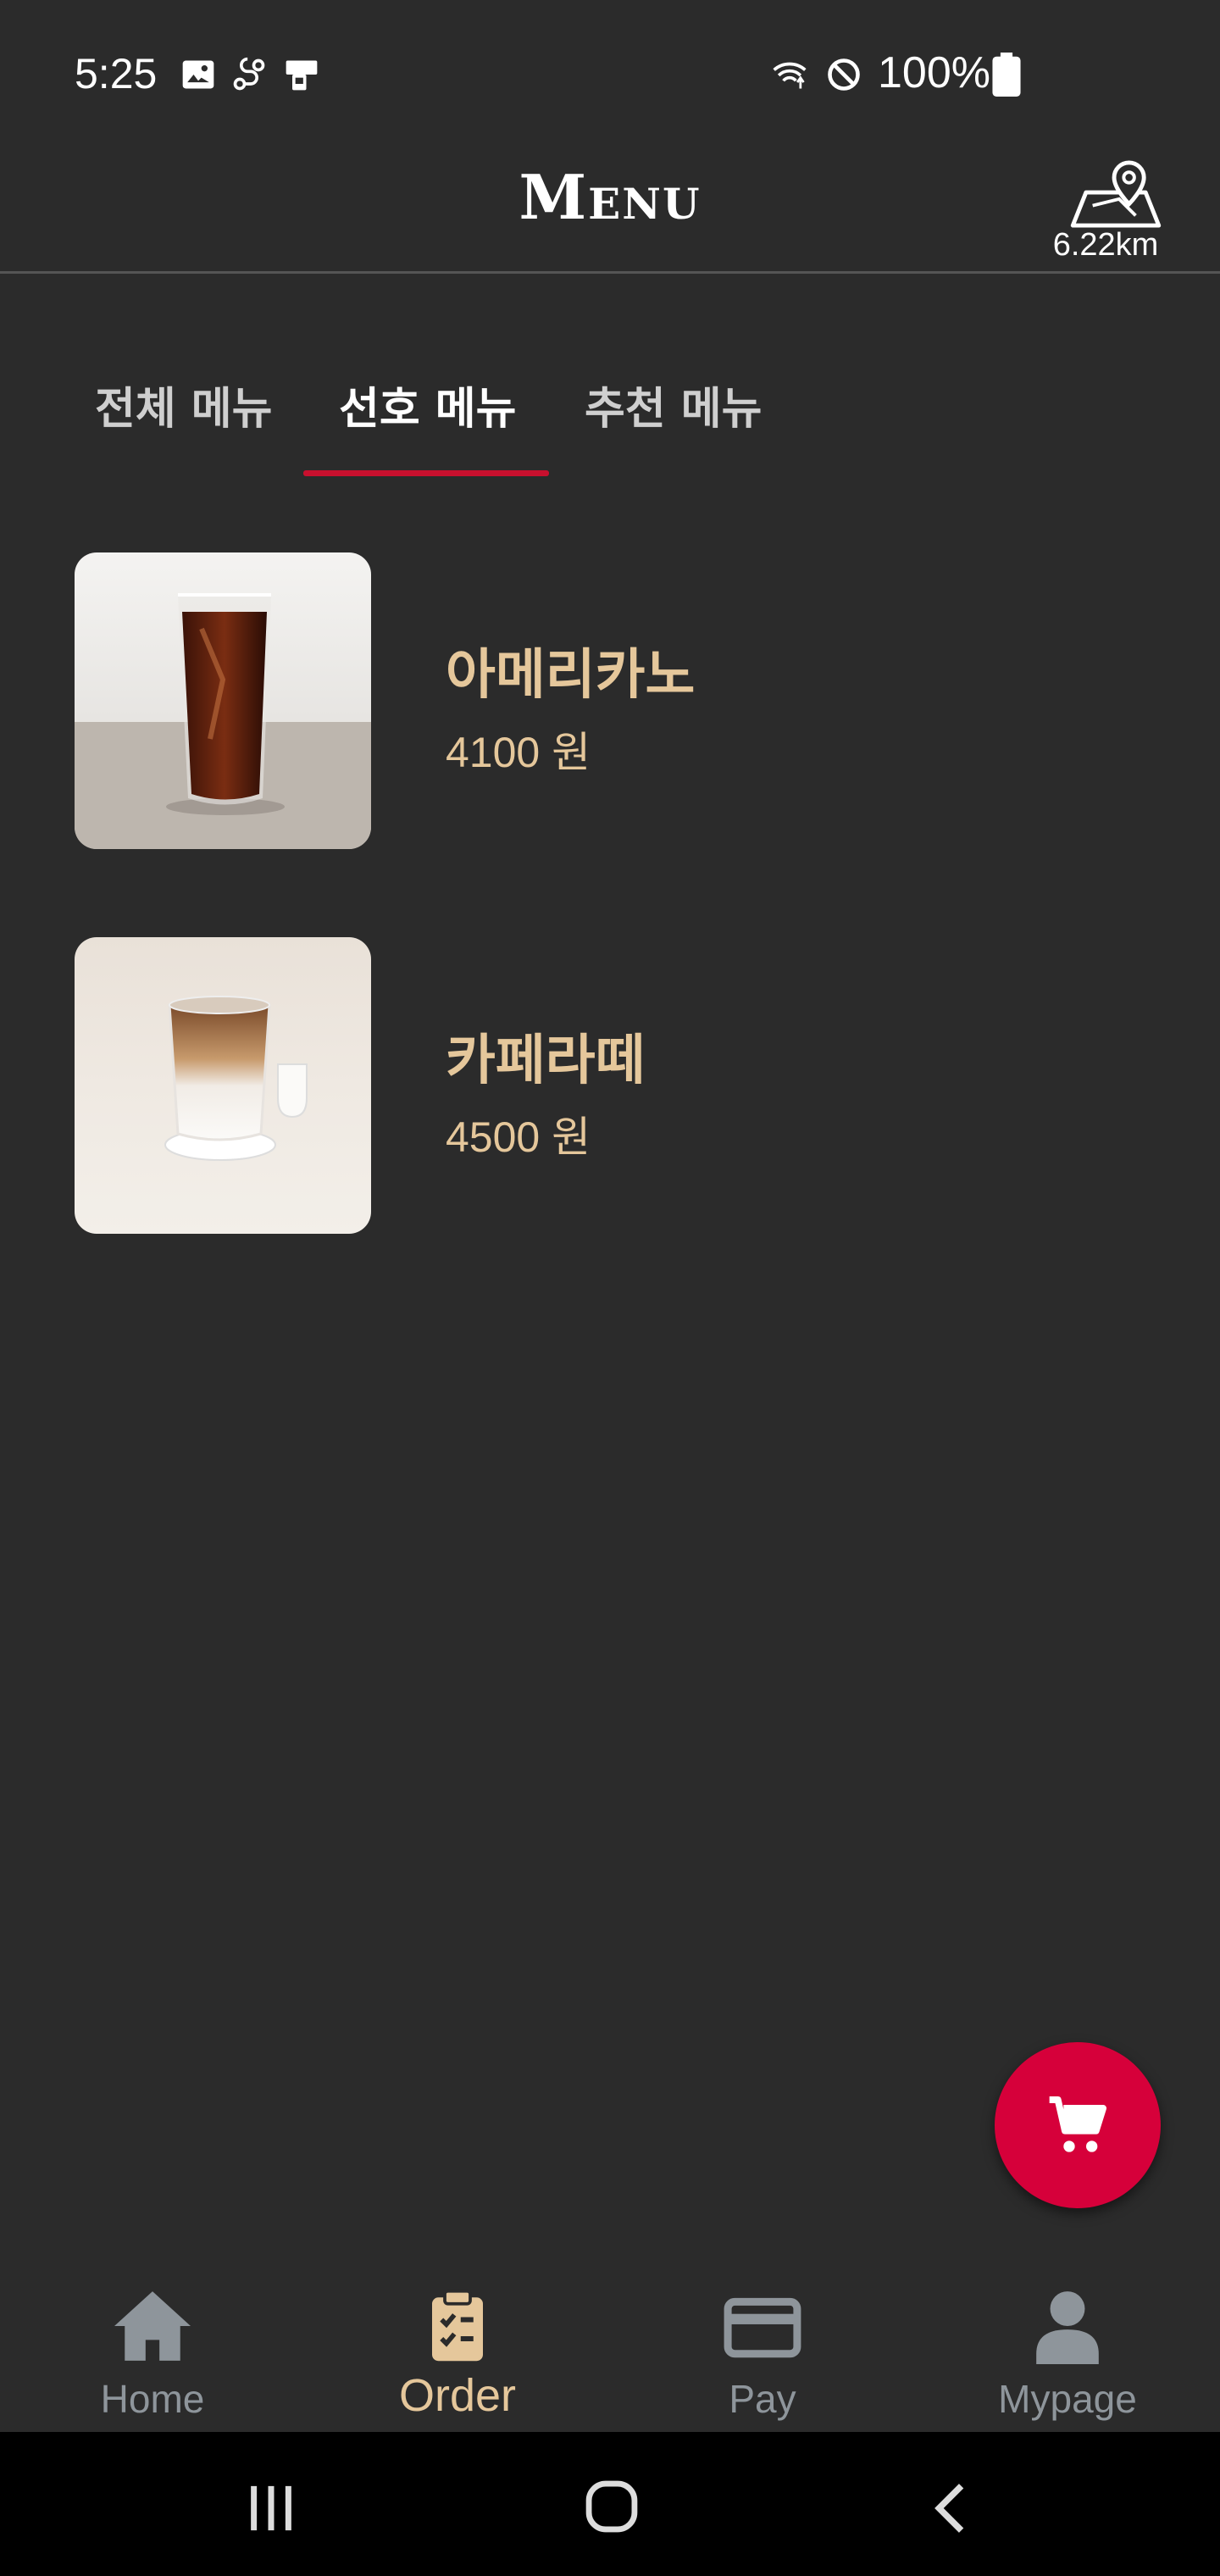 The image size is (1220, 2576). I want to click on home-system-icon, so click(611, 2506).